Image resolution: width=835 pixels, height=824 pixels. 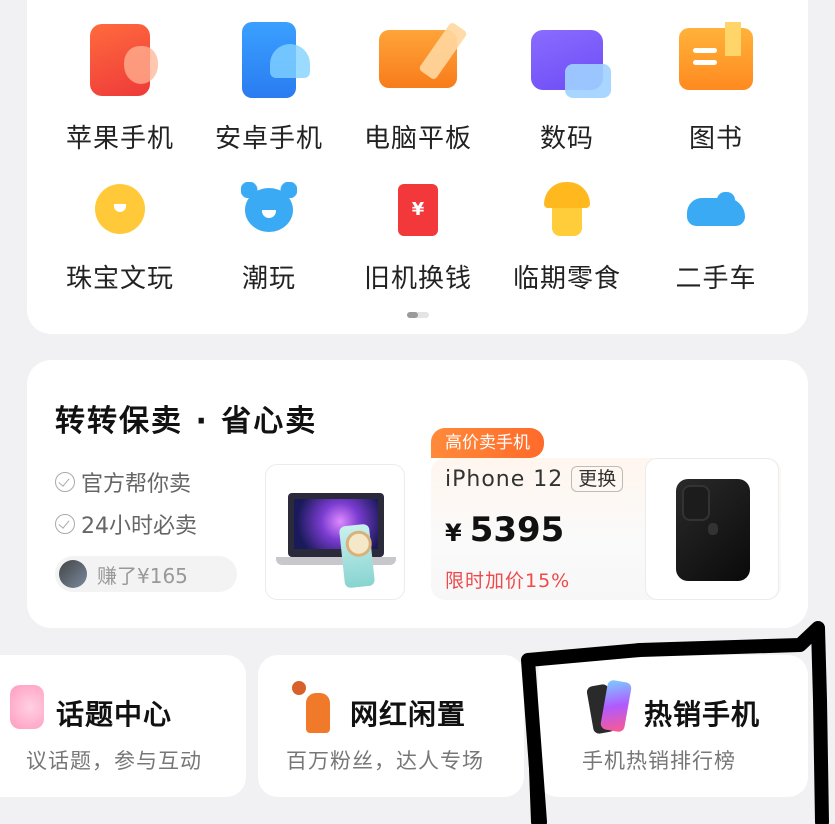 I want to click on influencer-icon, so click(x=314, y=707).